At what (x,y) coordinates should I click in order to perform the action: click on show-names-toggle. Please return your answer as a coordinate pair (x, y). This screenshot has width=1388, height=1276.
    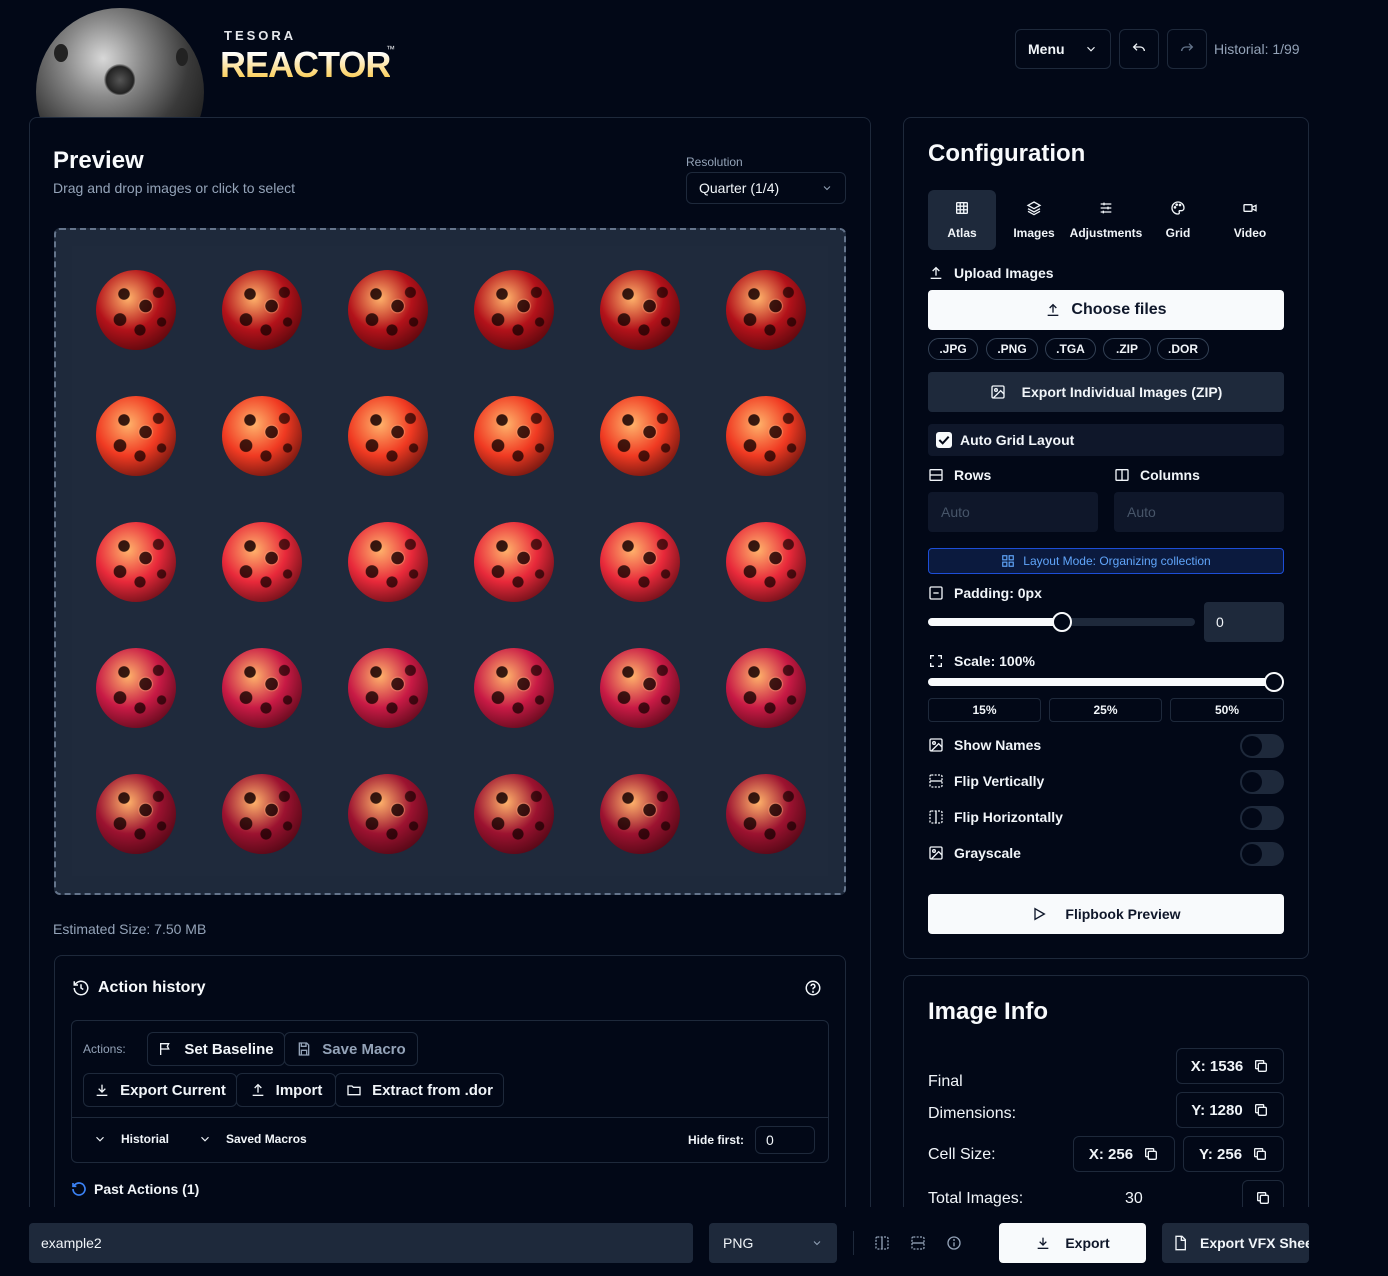
    Looking at the image, I should click on (1262, 746).